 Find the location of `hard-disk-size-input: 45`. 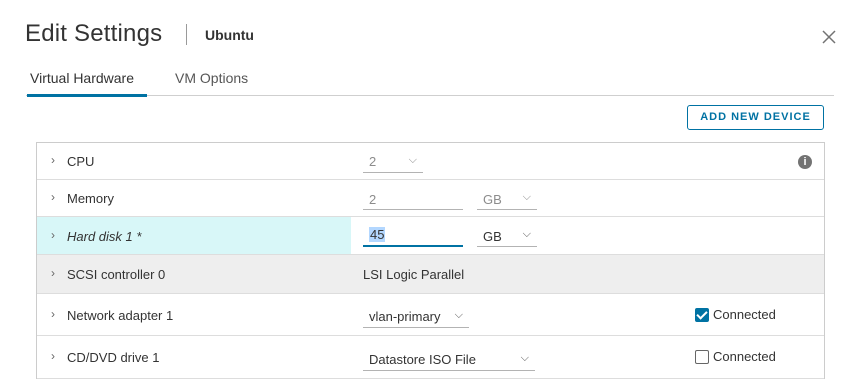

hard-disk-size-input: 45 is located at coordinates (413, 236).